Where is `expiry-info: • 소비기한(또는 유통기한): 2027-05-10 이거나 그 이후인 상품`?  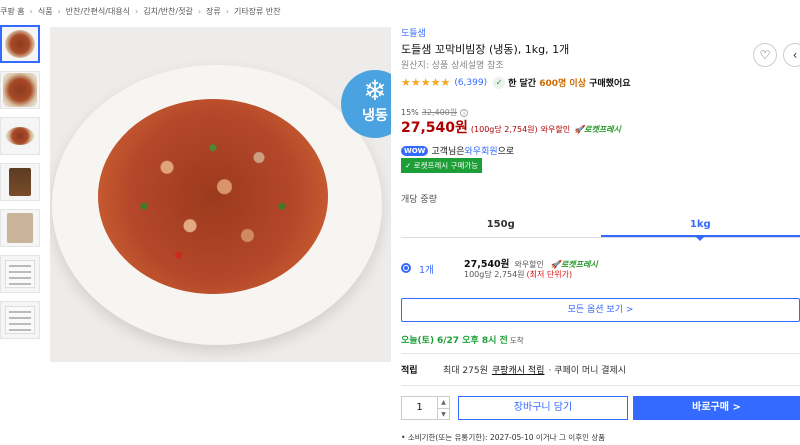
expiry-info: • 소비기한(또는 유통기한): 2027-05-10 이거나 그 이후인 상품 is located at coordinates (503, 437).